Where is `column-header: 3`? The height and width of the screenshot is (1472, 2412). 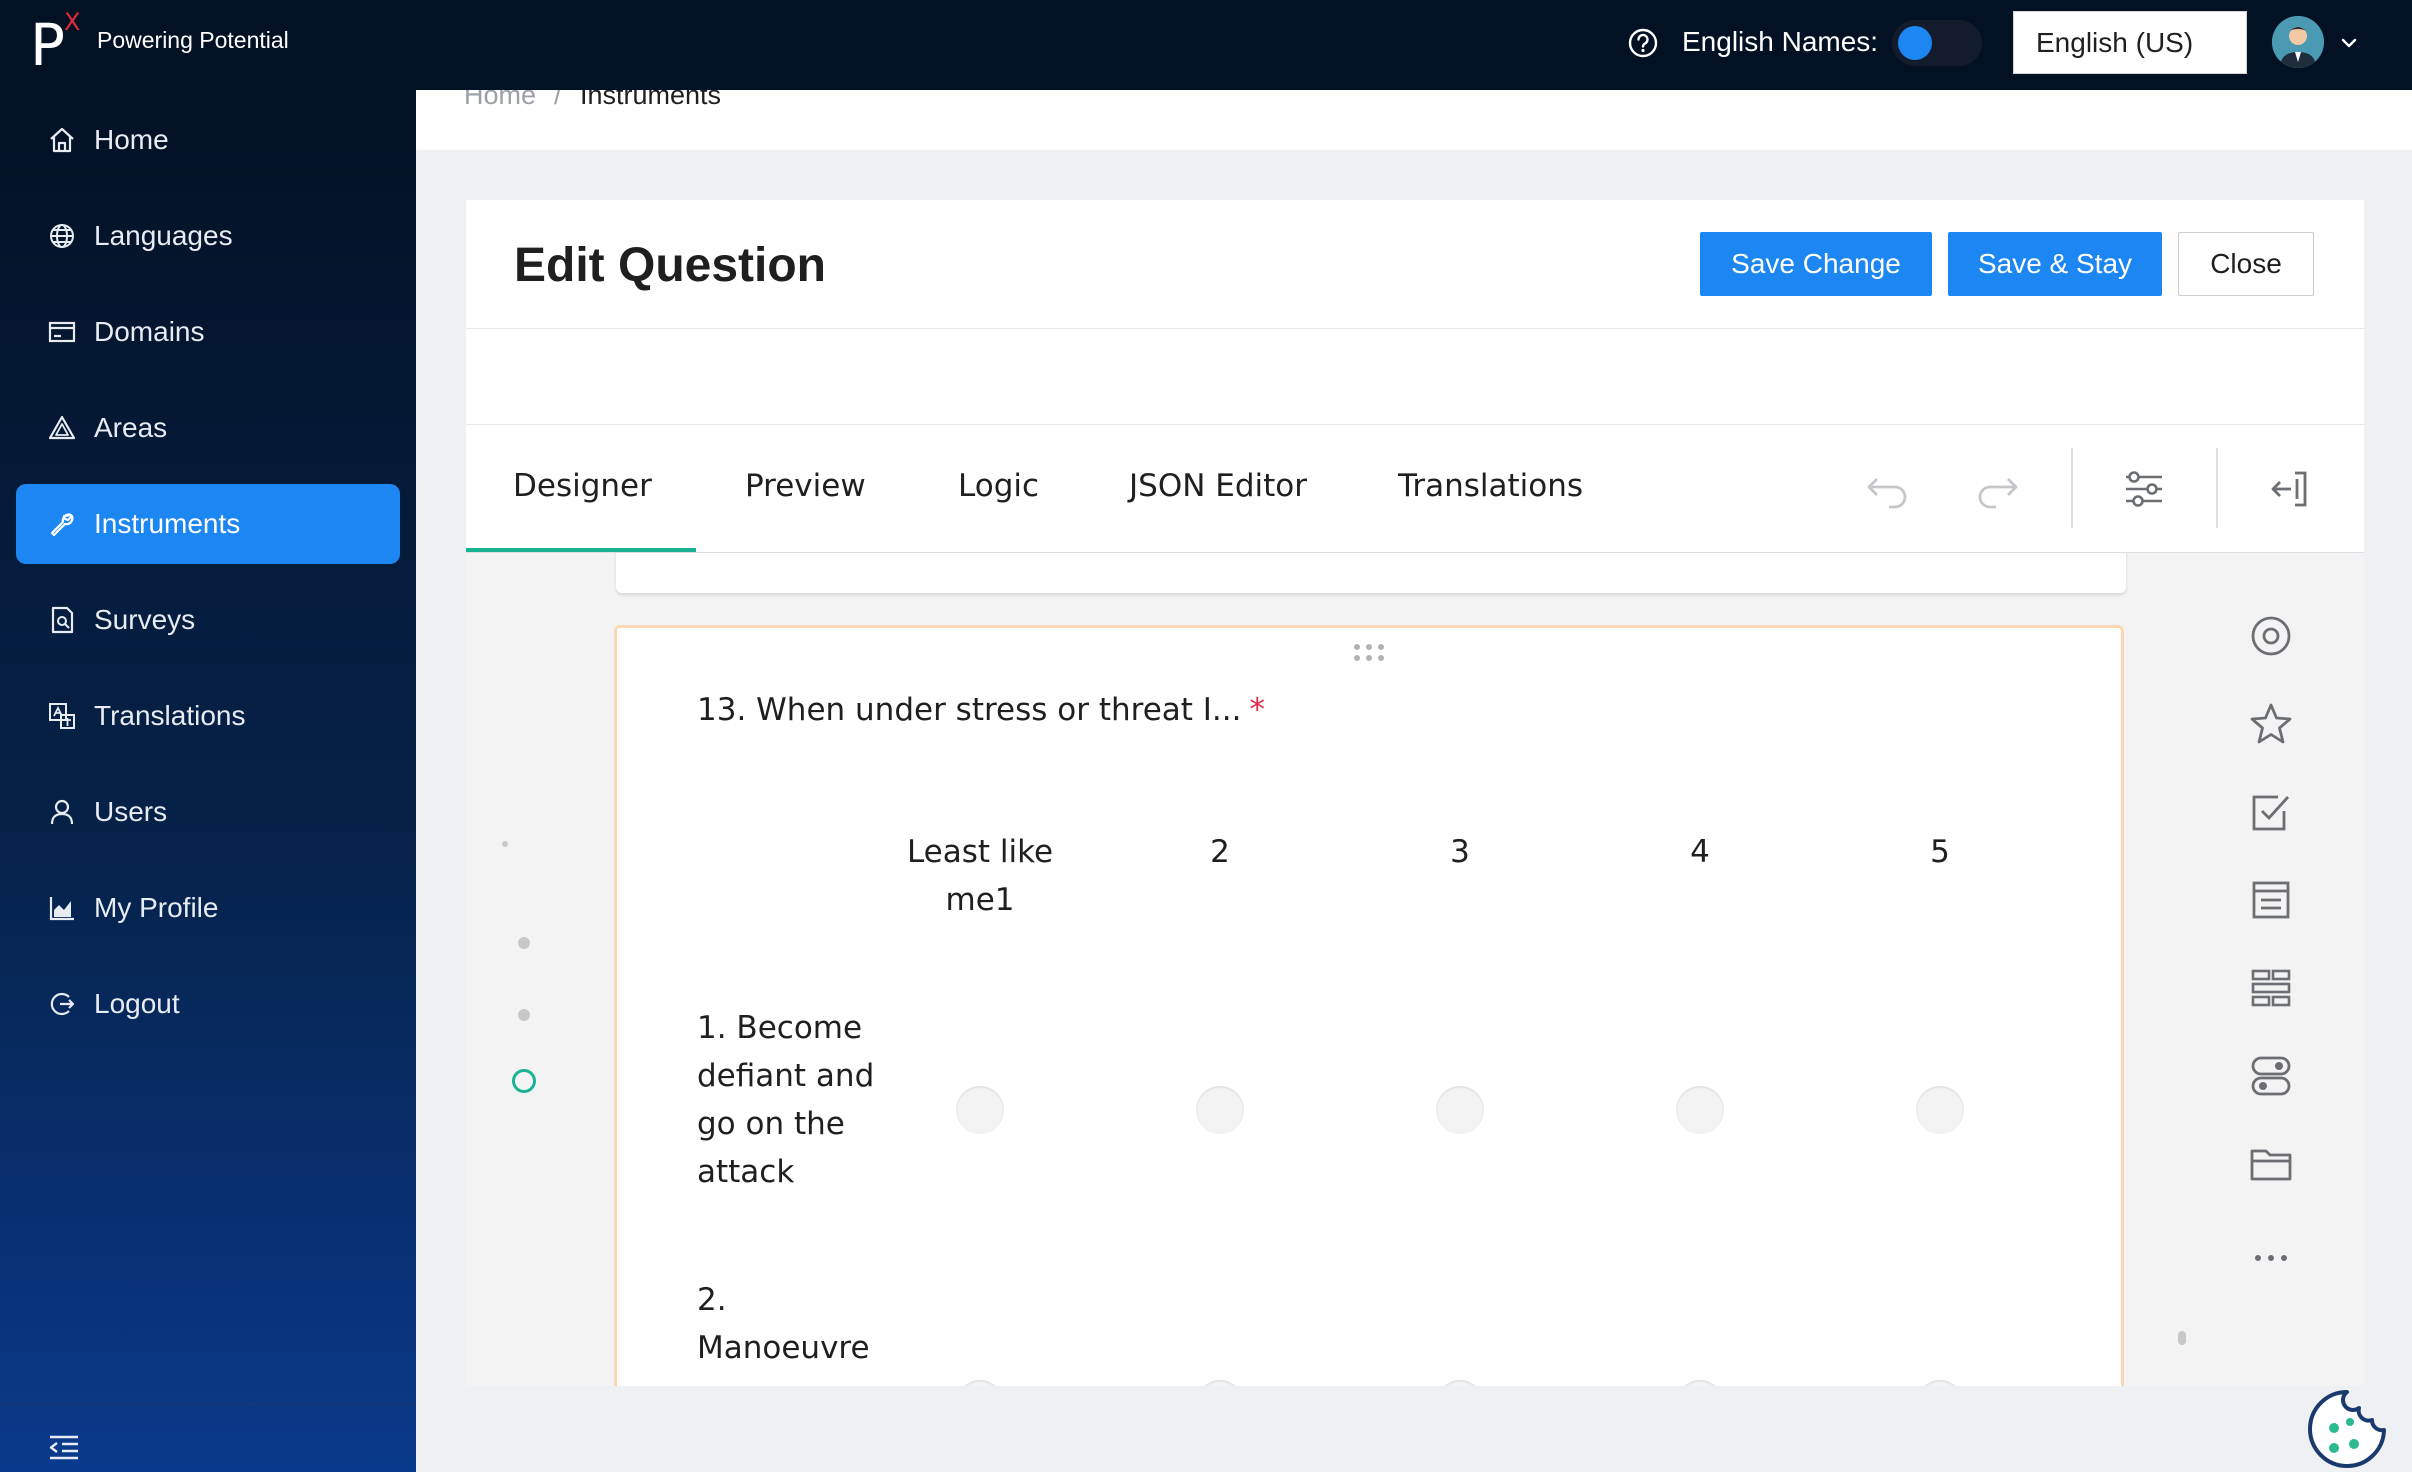 column-header: 3 is located at coordinates (1460, 852).